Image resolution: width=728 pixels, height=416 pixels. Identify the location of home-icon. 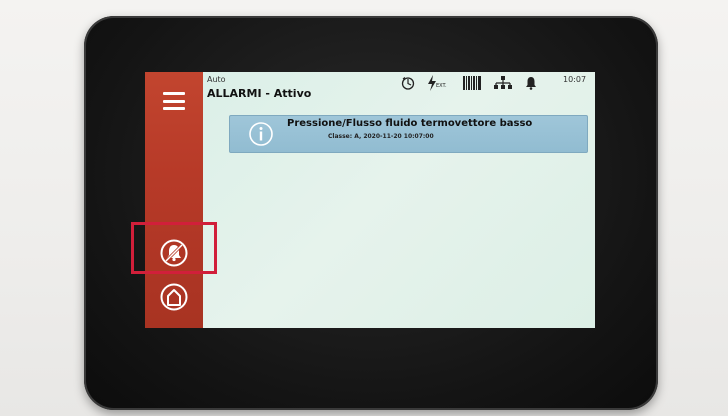
(174, 297).